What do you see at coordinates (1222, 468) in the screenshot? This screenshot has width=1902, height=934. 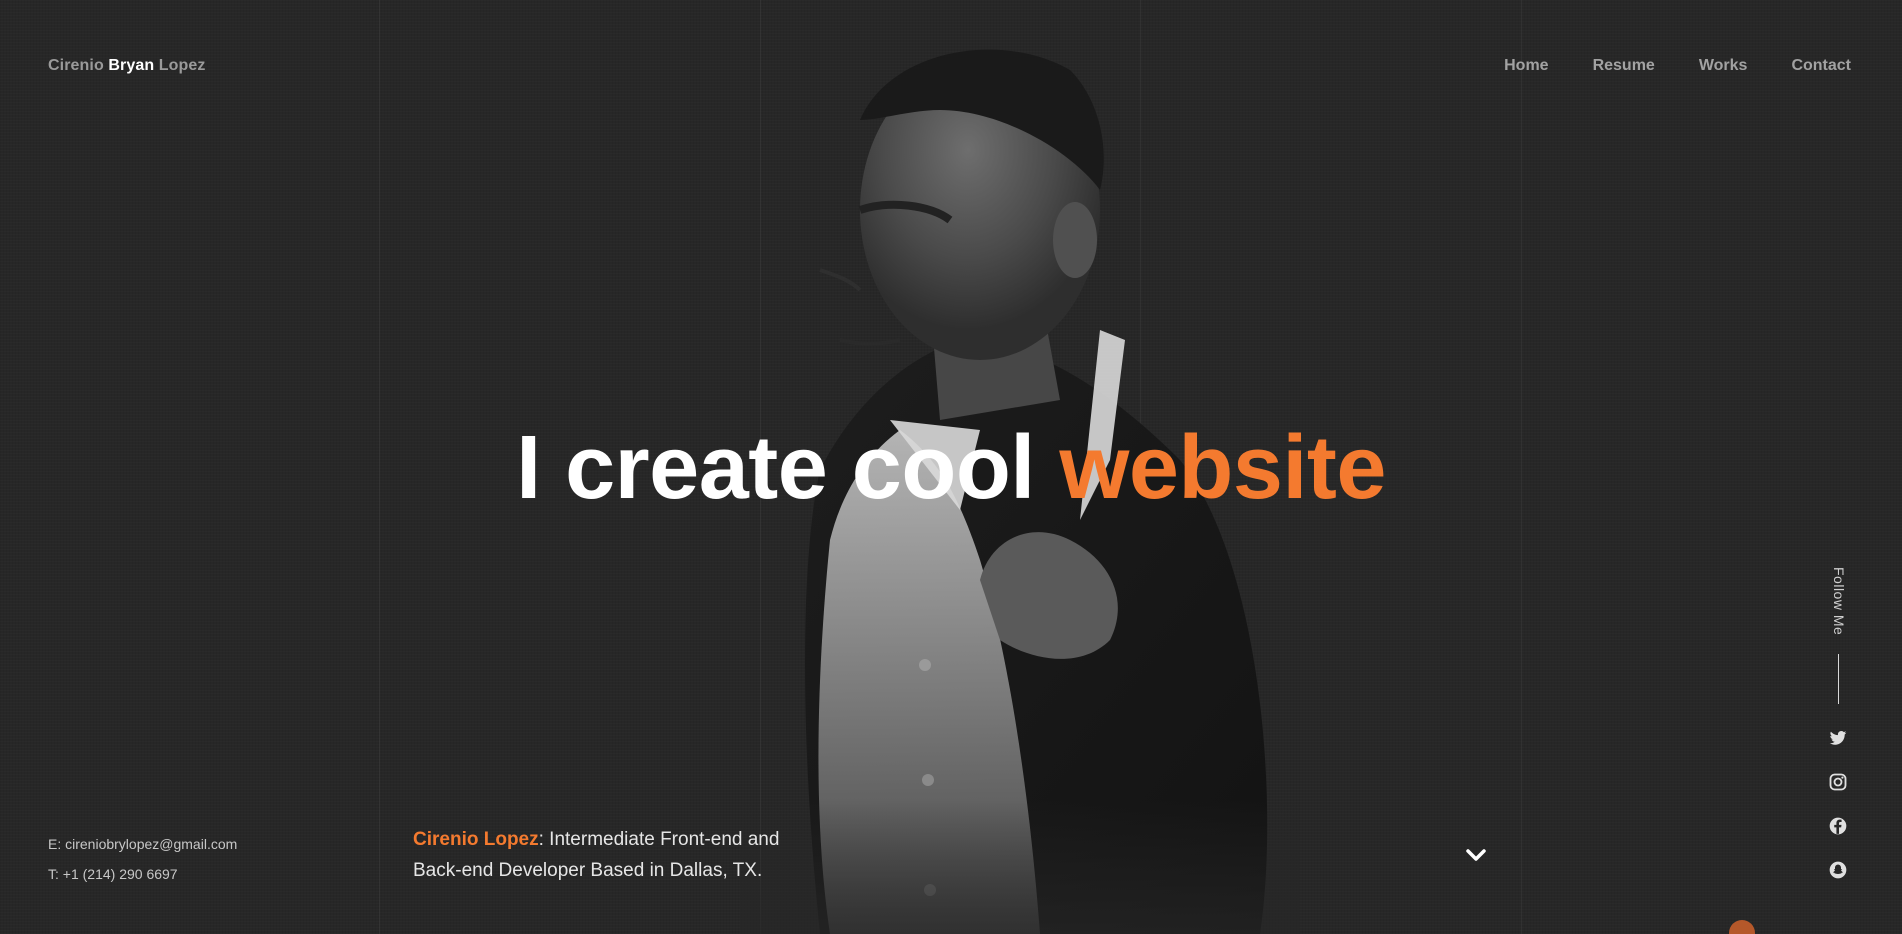 I see `hero-accent-word: website` at bounding box center [1222, 468].